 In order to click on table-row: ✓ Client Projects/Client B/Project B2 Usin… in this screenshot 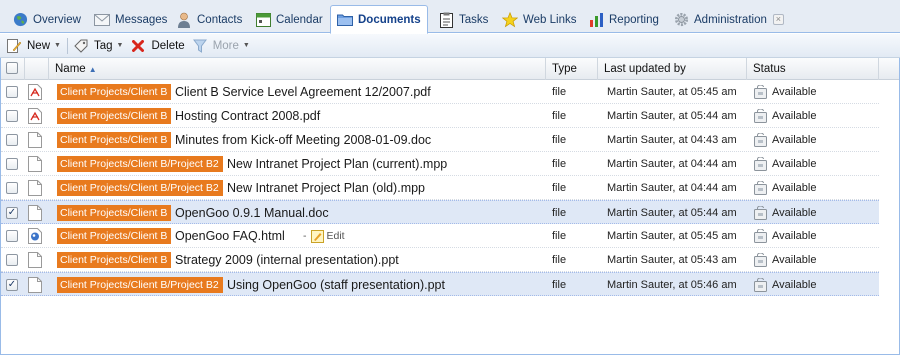, I will do `click(440, 284)`.